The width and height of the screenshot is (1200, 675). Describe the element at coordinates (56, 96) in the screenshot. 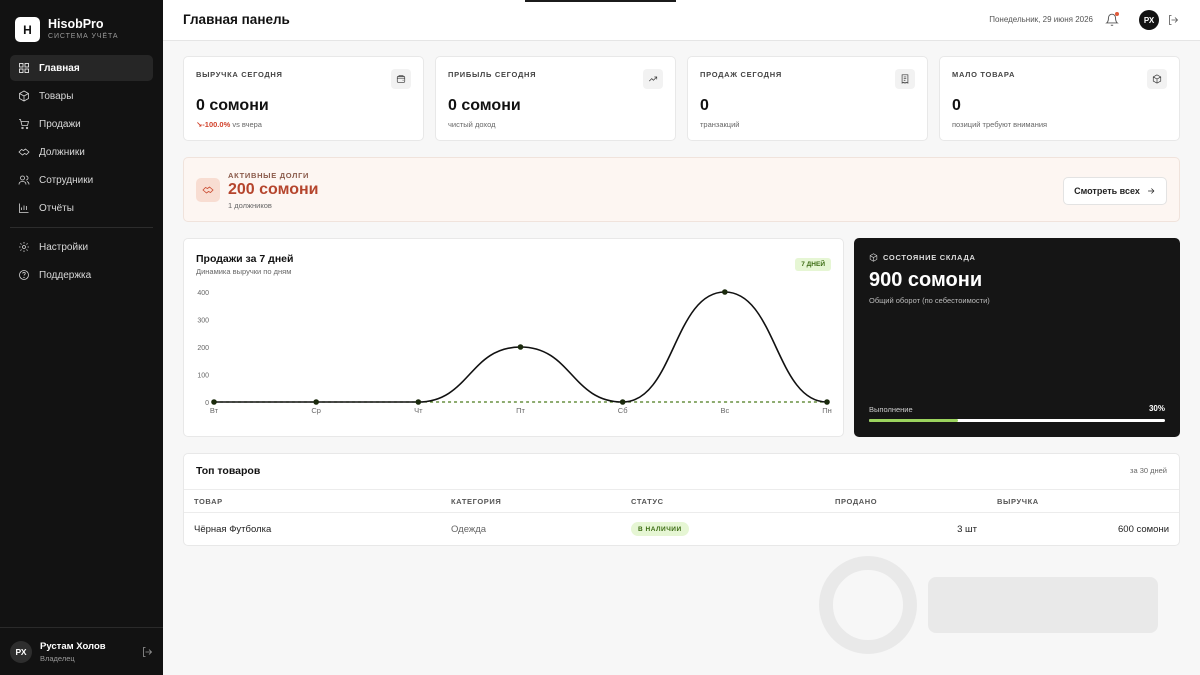

I see `sidebar-item-label: Товары` at that location.